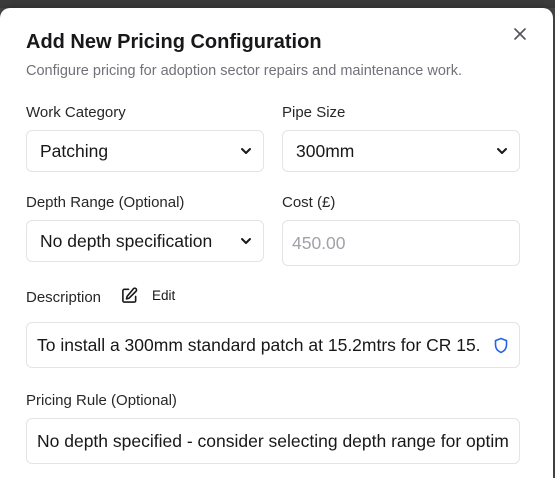 The height and width of the screenshot is (478, 555). I want to click on backdrop, so click(277, 4).